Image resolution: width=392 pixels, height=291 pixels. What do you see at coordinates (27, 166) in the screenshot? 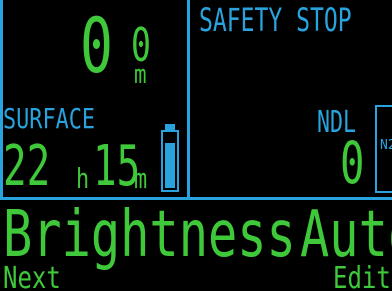
I see `surface-hours: 22` at bounding box center [27, 166].